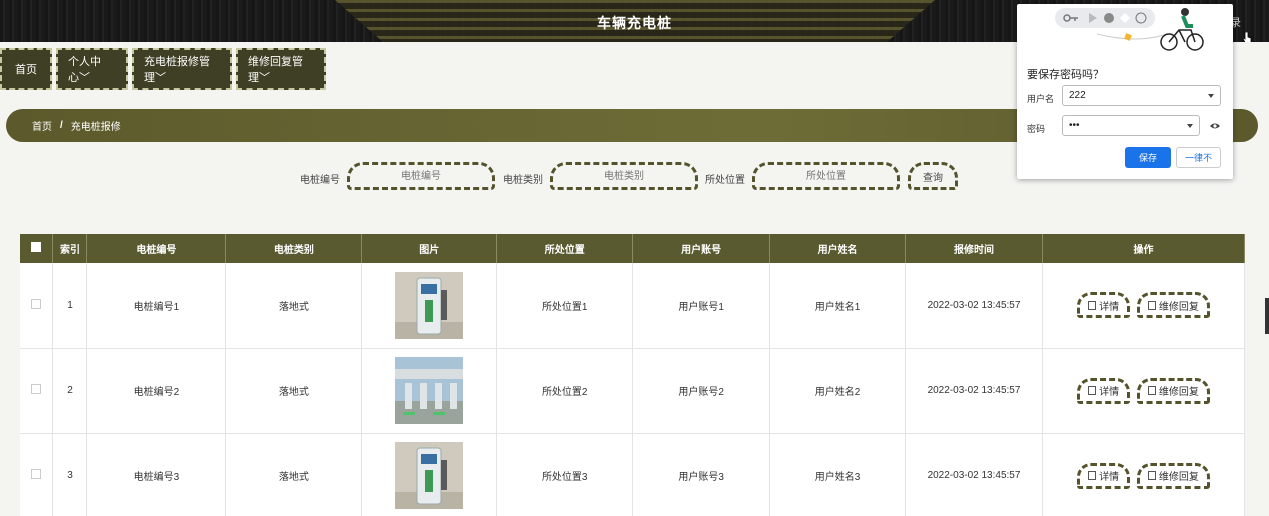  What do you see at coordinates (1077, 95) in the screenshot?
I see `username-value: 222` at bounding box center [1077, 95].